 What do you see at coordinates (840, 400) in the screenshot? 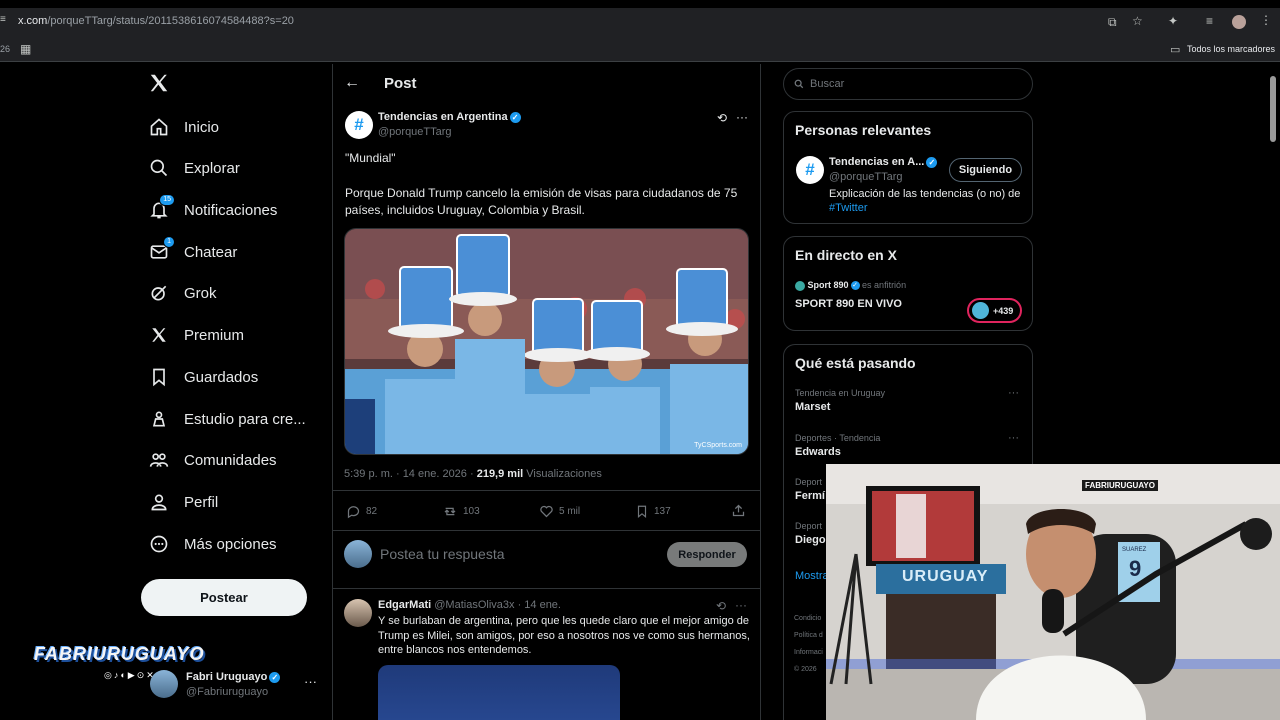
I see `trend-item: Tendencia en Uruguay Marset` at bounding box center [840, 400].